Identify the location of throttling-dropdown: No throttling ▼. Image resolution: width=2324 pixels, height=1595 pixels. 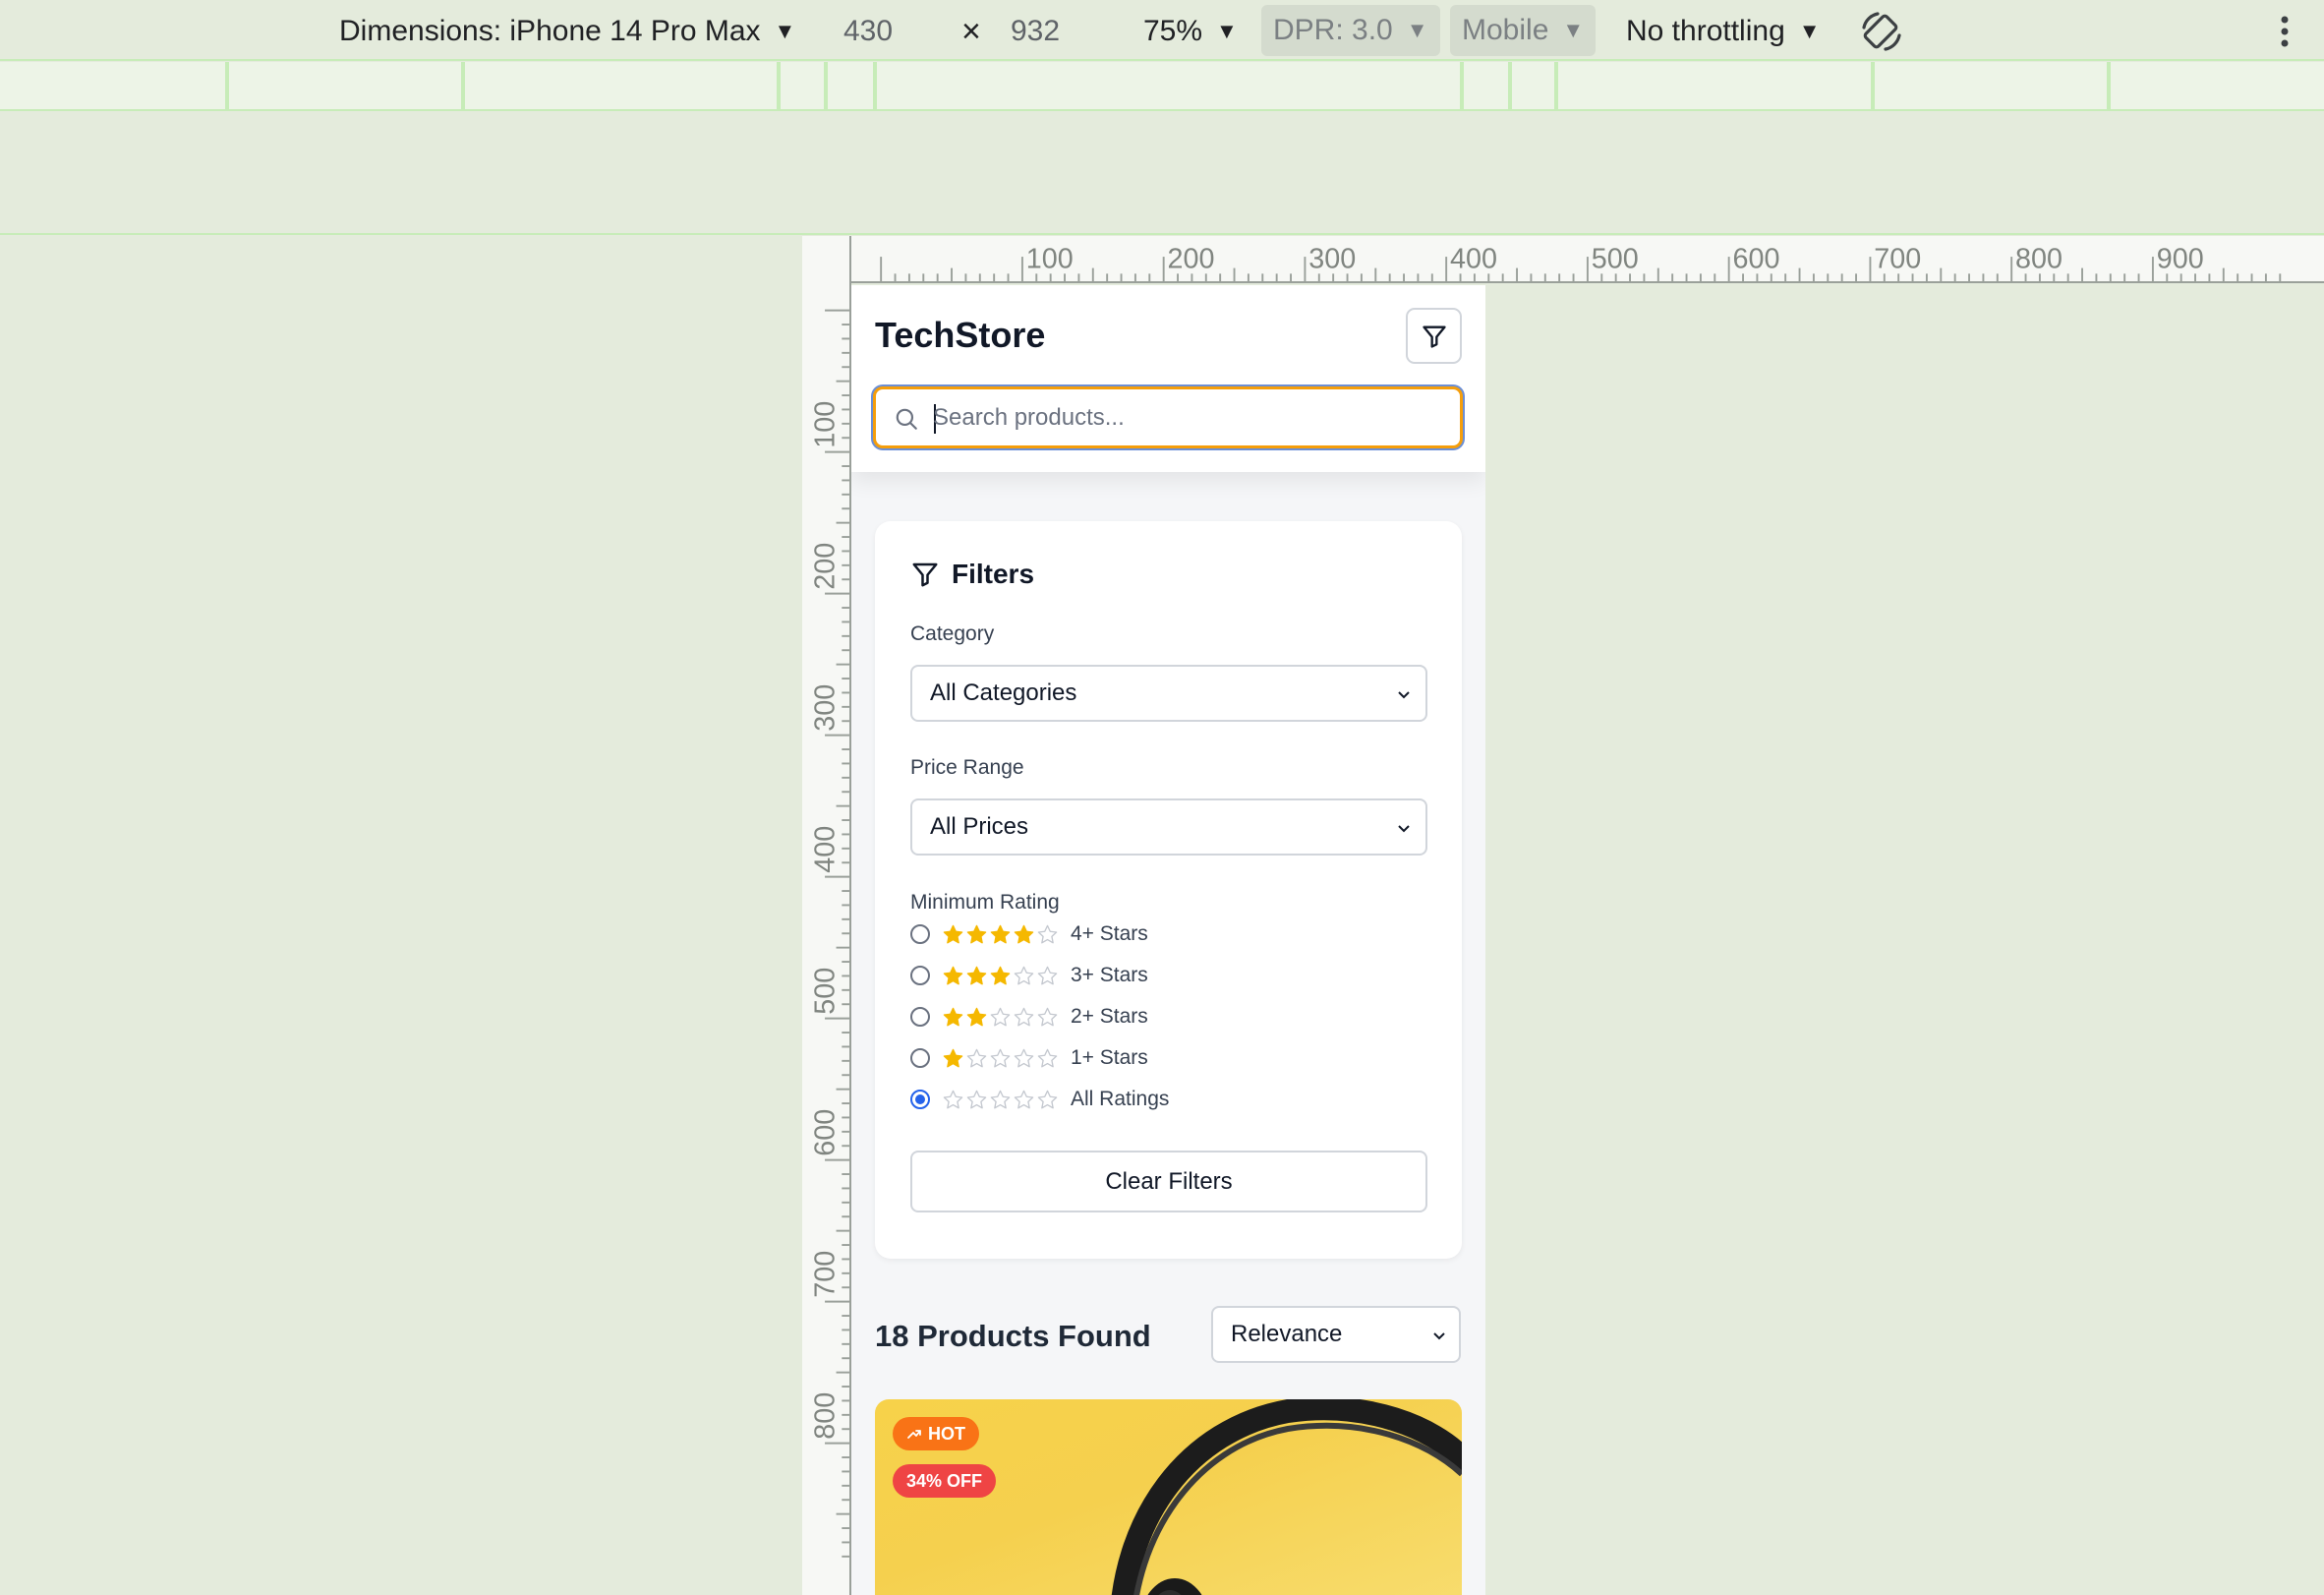
(1723, 31).